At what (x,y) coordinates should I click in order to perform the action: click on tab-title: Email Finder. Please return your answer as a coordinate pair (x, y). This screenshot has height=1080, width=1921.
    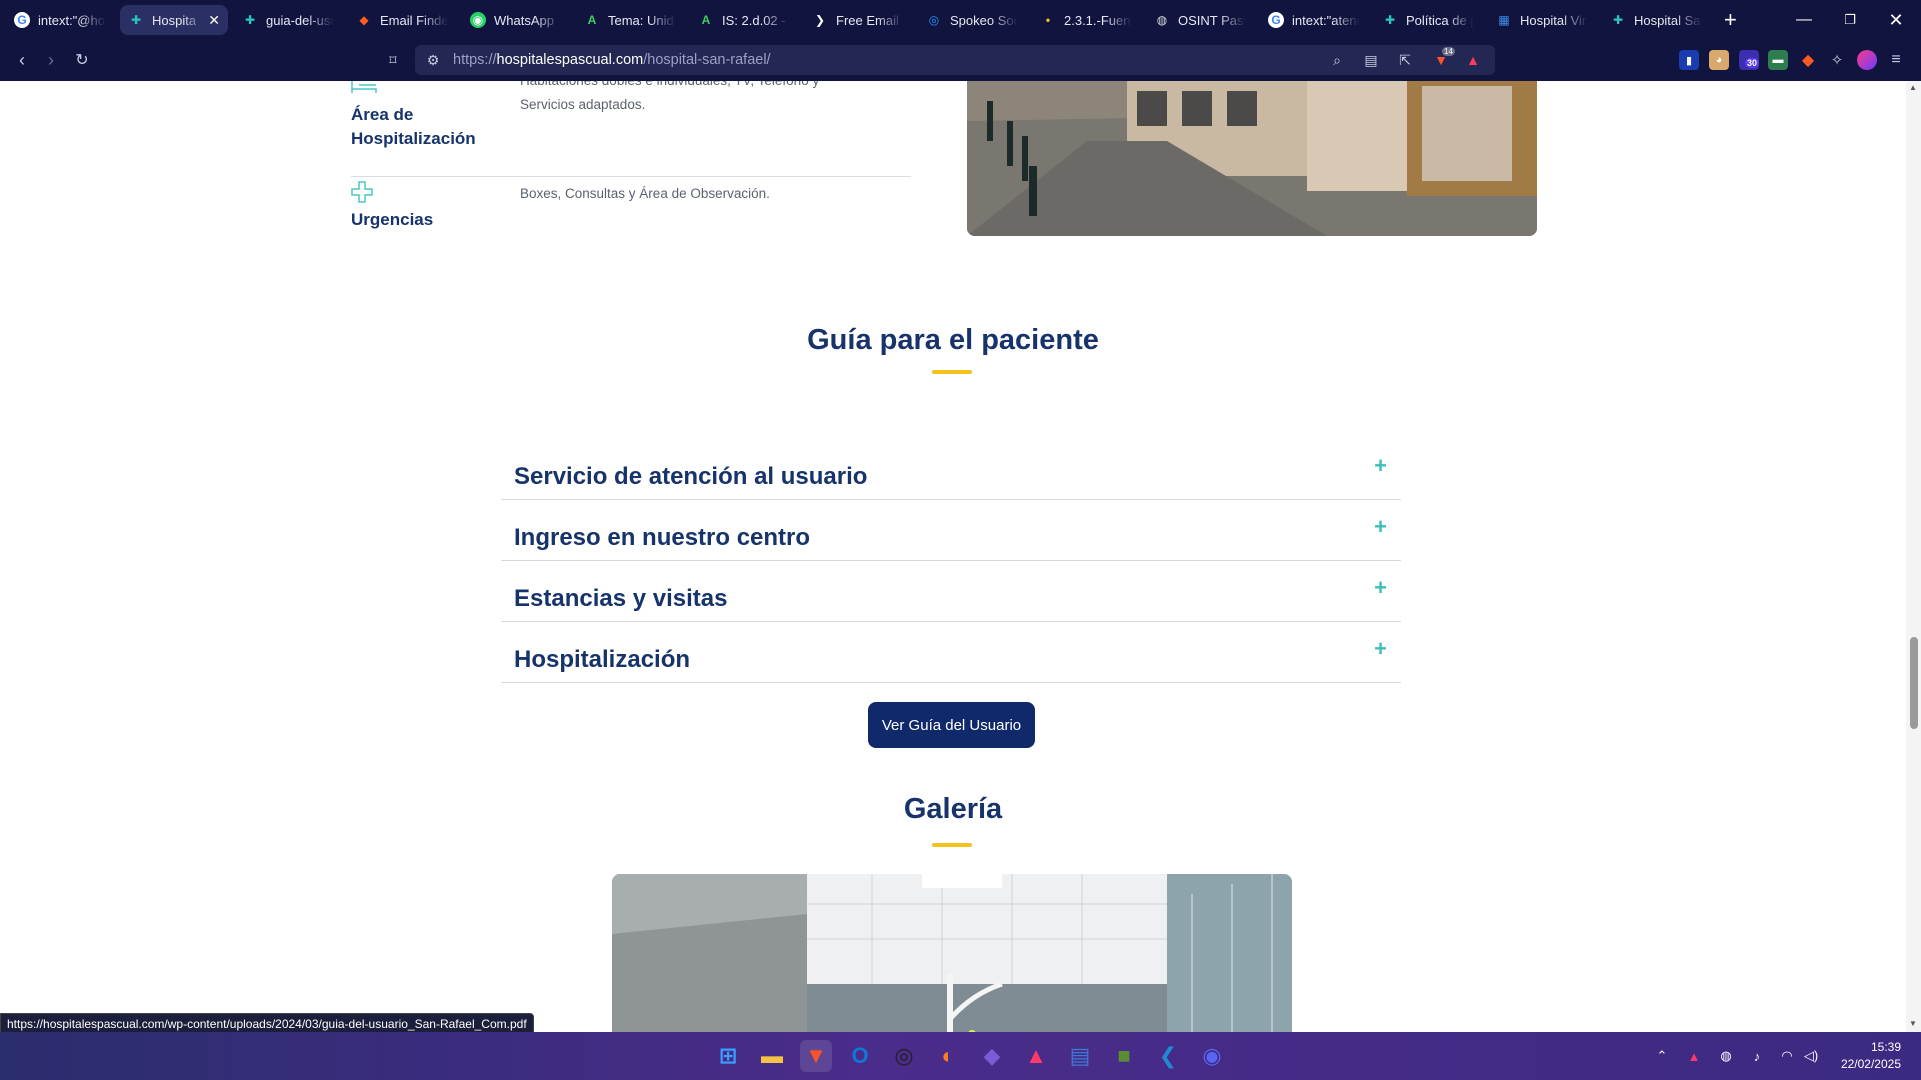
    Looking at the image, I should click on (414, 20).